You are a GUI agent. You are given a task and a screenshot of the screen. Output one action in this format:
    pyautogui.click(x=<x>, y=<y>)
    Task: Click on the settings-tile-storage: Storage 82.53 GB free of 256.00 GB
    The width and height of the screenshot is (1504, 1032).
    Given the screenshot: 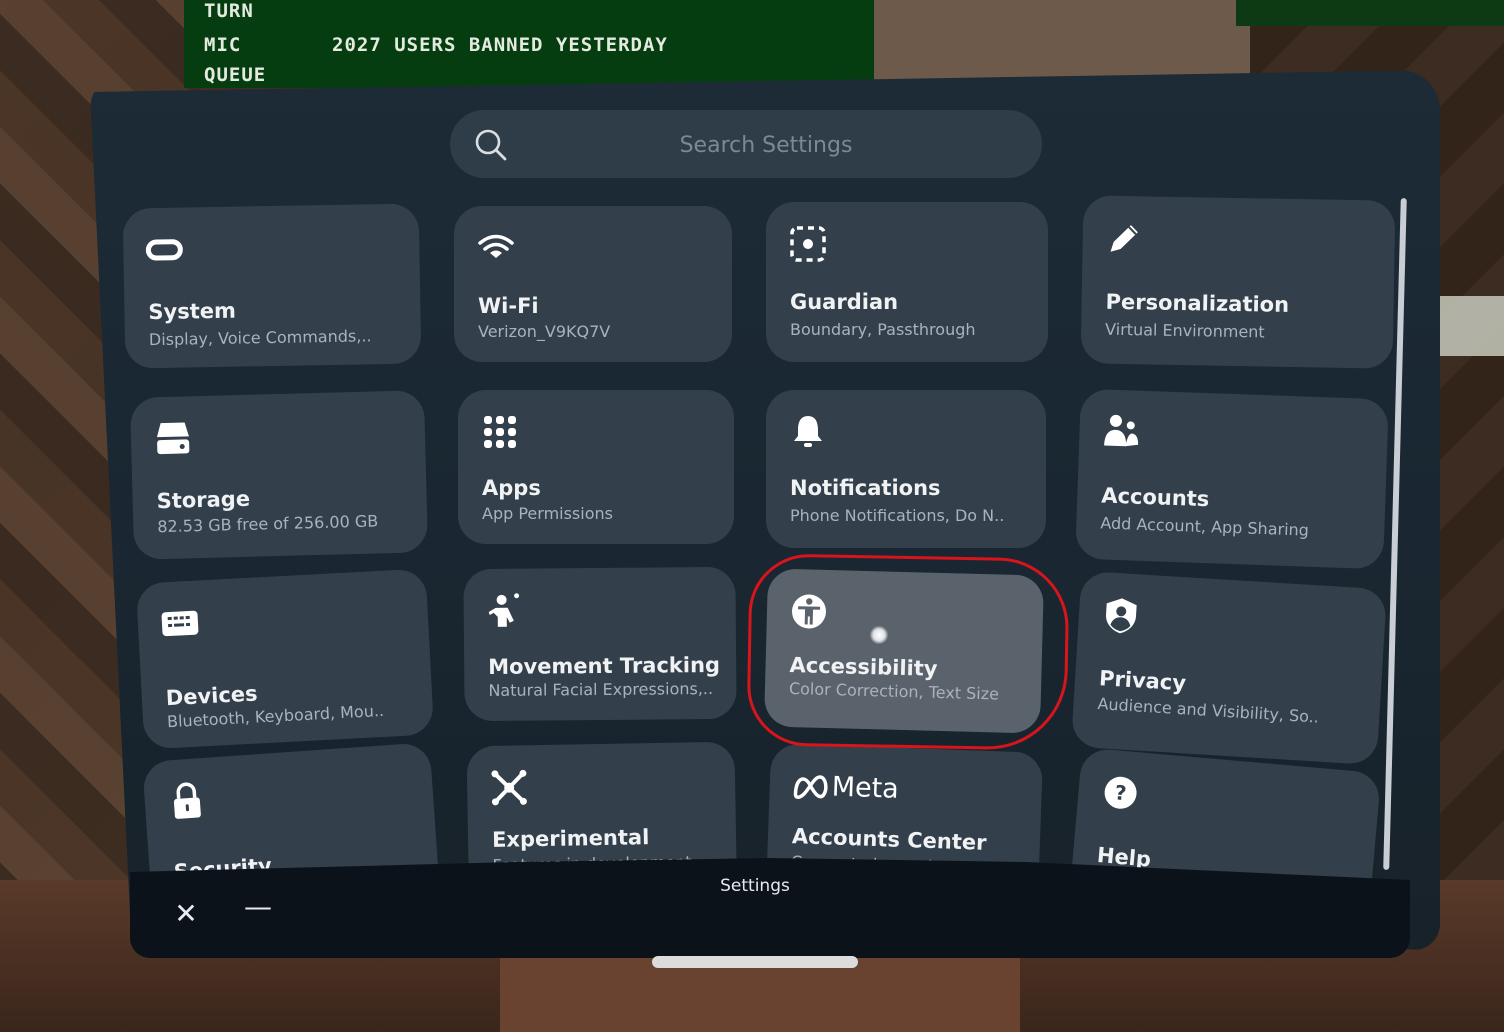 What is the action you would take?
    pyautogui.click(x=279, y=475)
    